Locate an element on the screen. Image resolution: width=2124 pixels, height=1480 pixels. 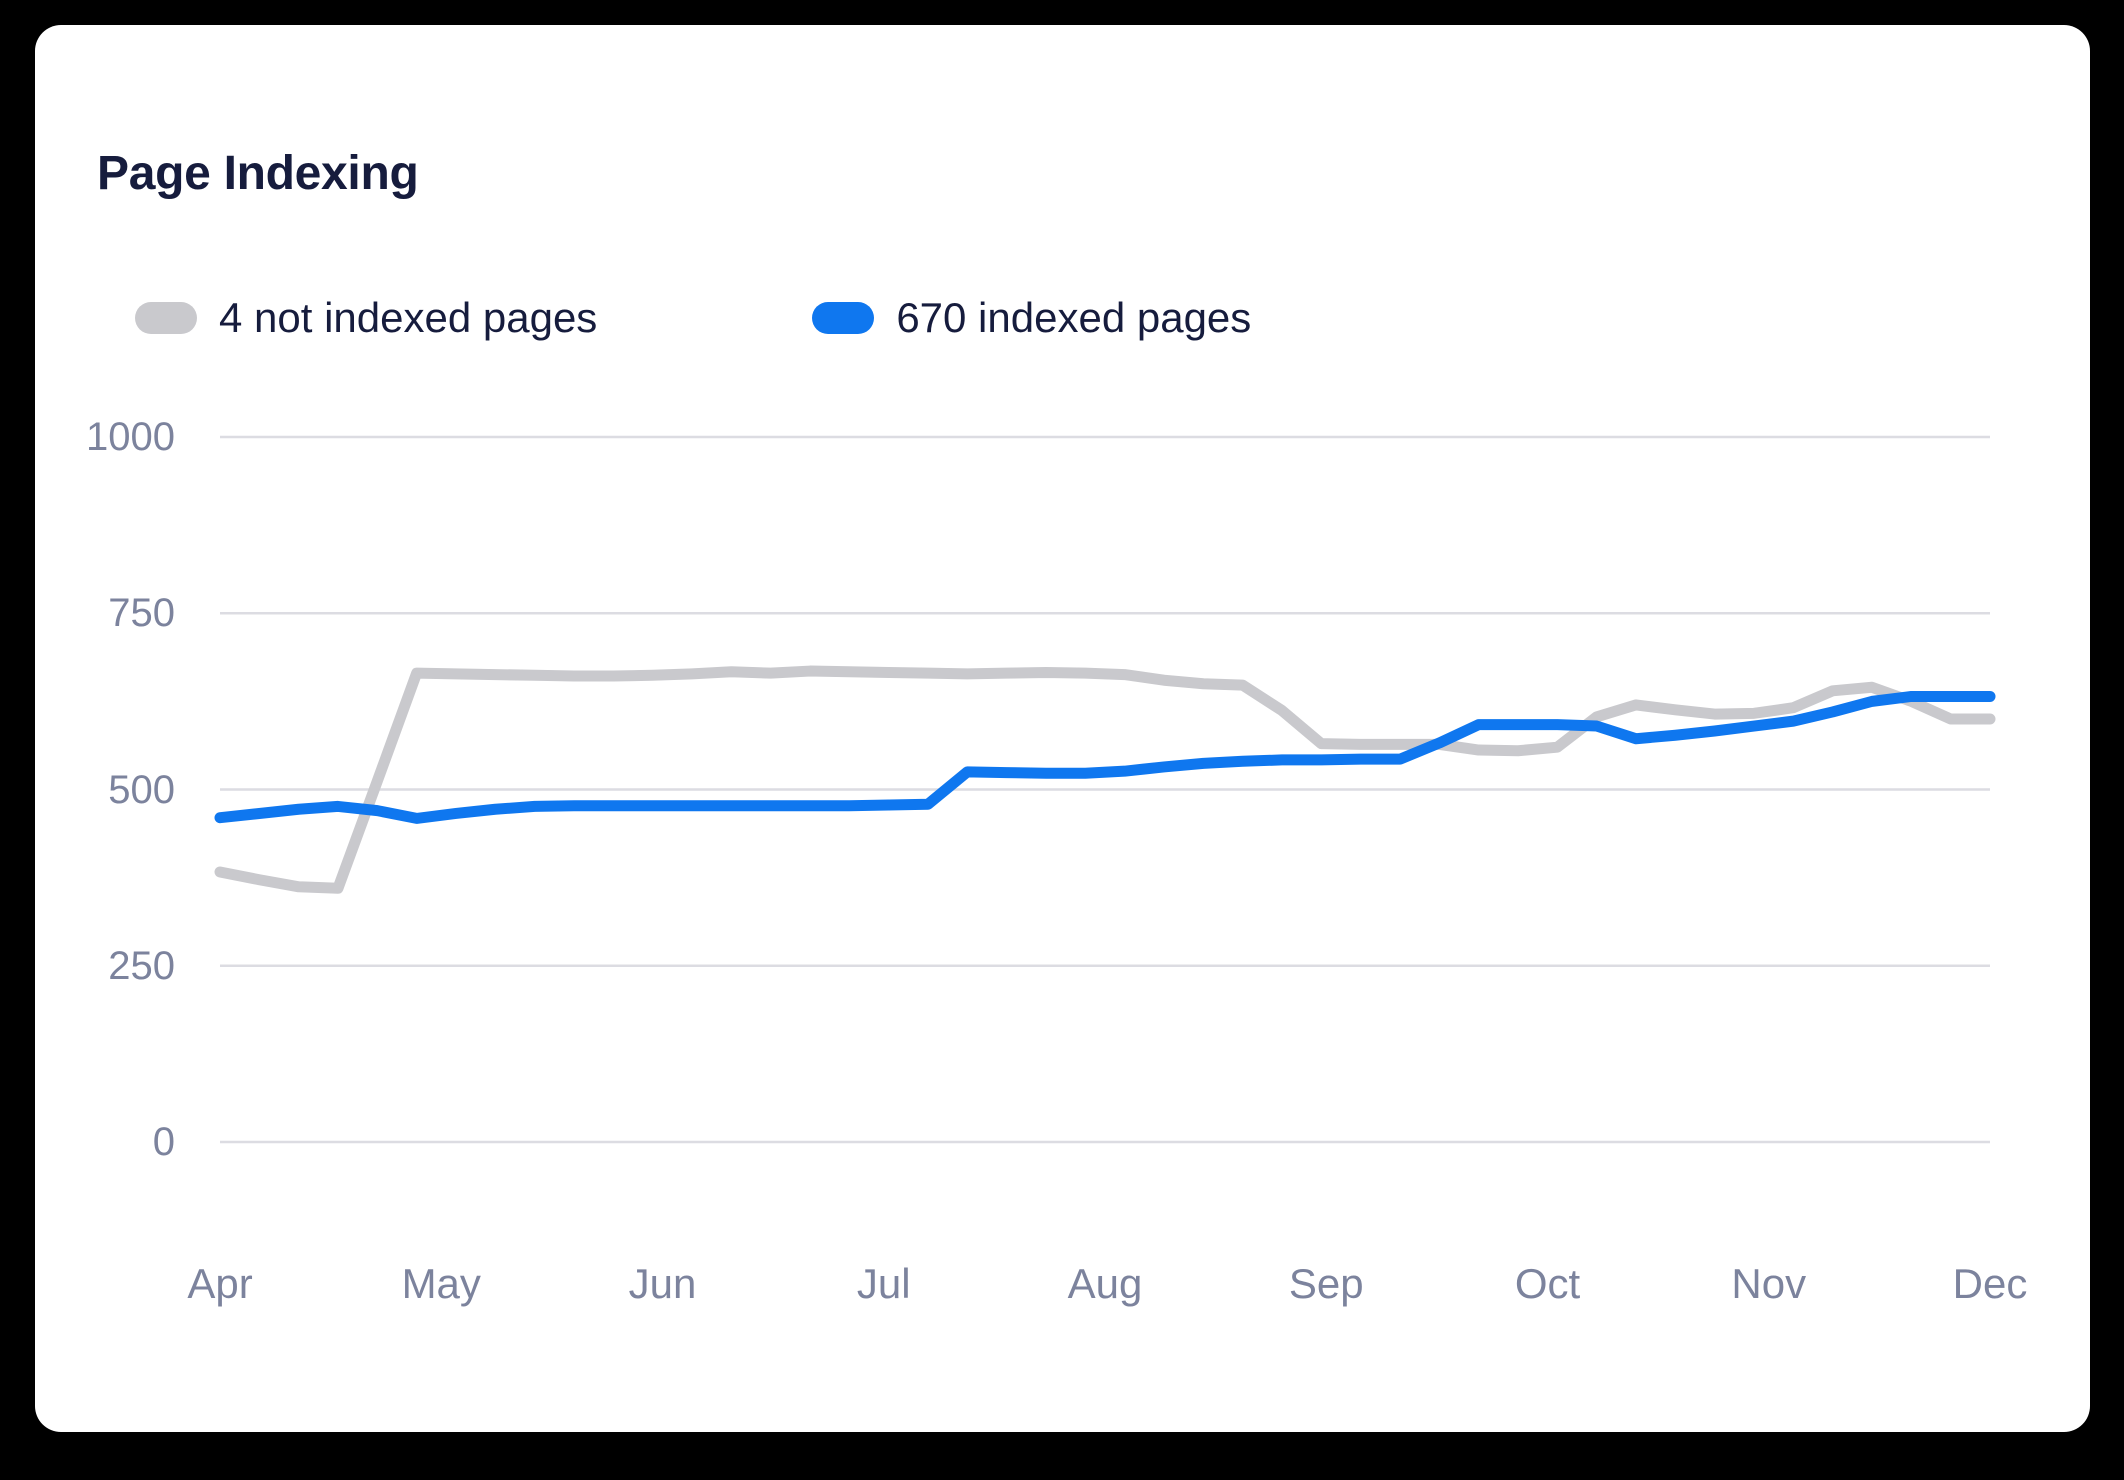
x-axis-tick-label: Jul is located at coordinates (883, 1283).